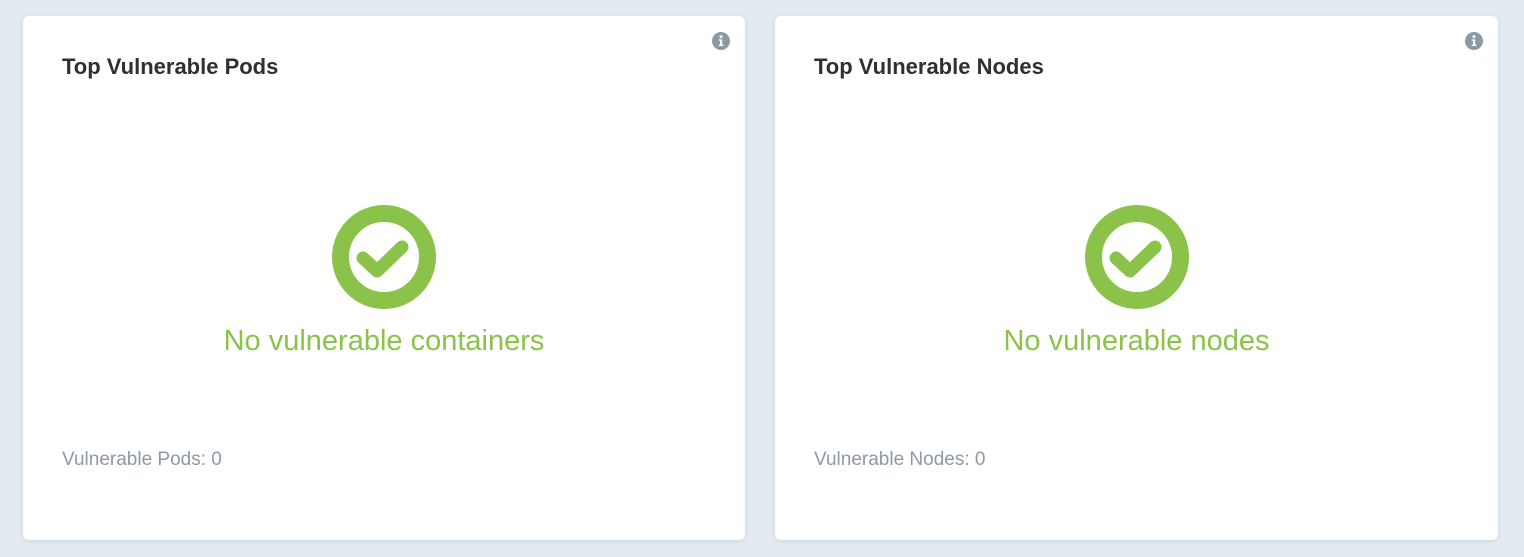 The image size is (1524, 557). I want to click on empty-state: No vulnerable nodes, so click(1136, 282).